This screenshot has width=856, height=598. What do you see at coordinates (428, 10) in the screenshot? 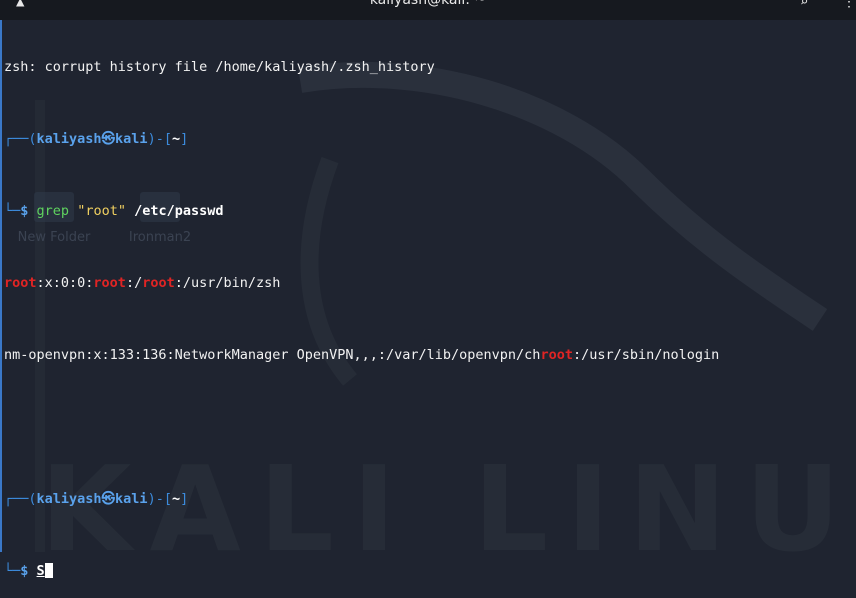
I see `title-bar: ▲ kaliyash@kali: ~ ⌕ ⋮` at bounding box center [428, 10].